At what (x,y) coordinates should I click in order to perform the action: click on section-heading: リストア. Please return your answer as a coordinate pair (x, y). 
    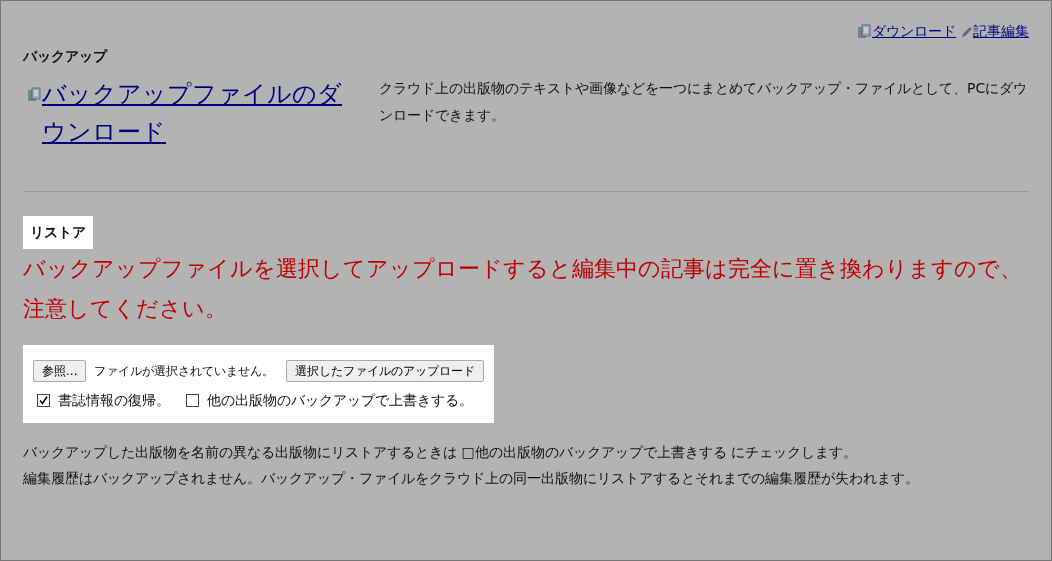
    Looking at the image, I should click on (58, 232).